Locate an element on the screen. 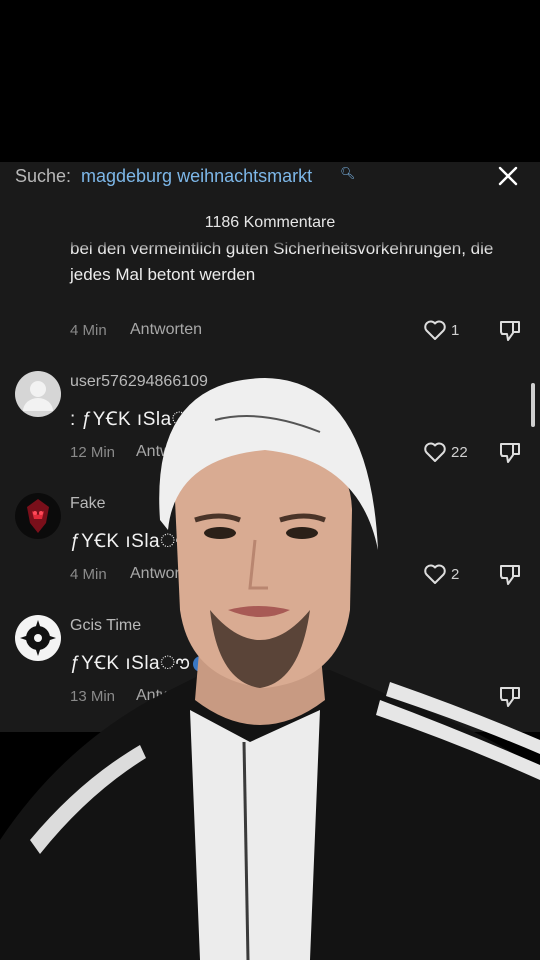 The width and height of the screenshot is (540, 960). search-icon: 🔍︎ is located at coordinates (347, 173).